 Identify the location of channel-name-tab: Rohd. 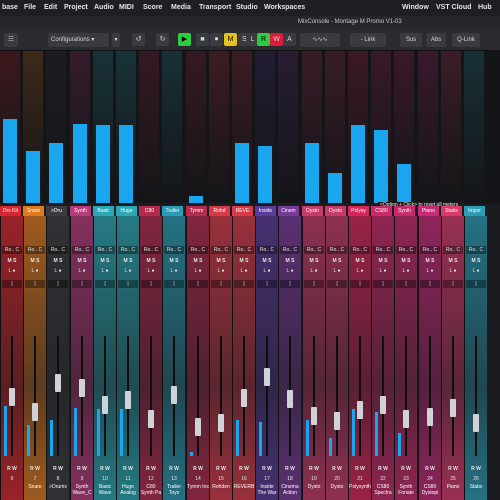
(219, 211).